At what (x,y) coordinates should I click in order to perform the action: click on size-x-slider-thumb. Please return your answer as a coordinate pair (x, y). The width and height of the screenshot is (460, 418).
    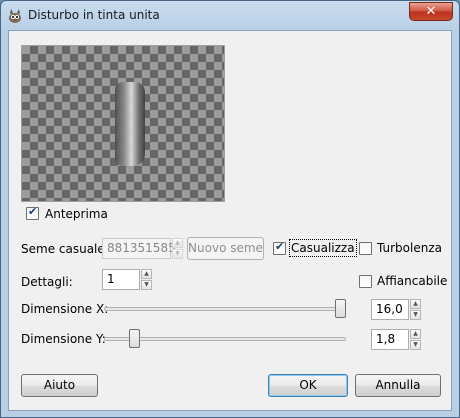
    Looking at the image, I should click on (340, 308).